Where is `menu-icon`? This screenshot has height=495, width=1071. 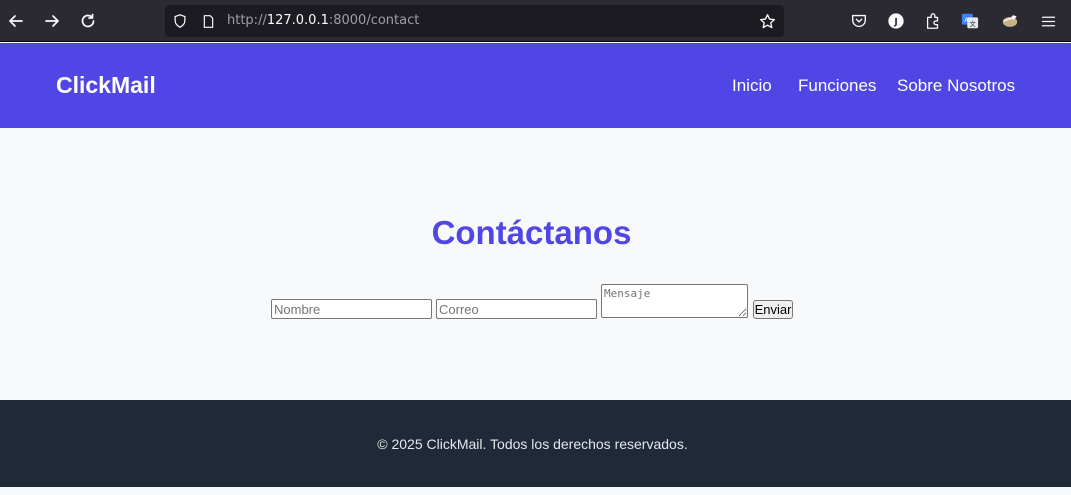
menu-icon is located at coordinates (1048, 21).